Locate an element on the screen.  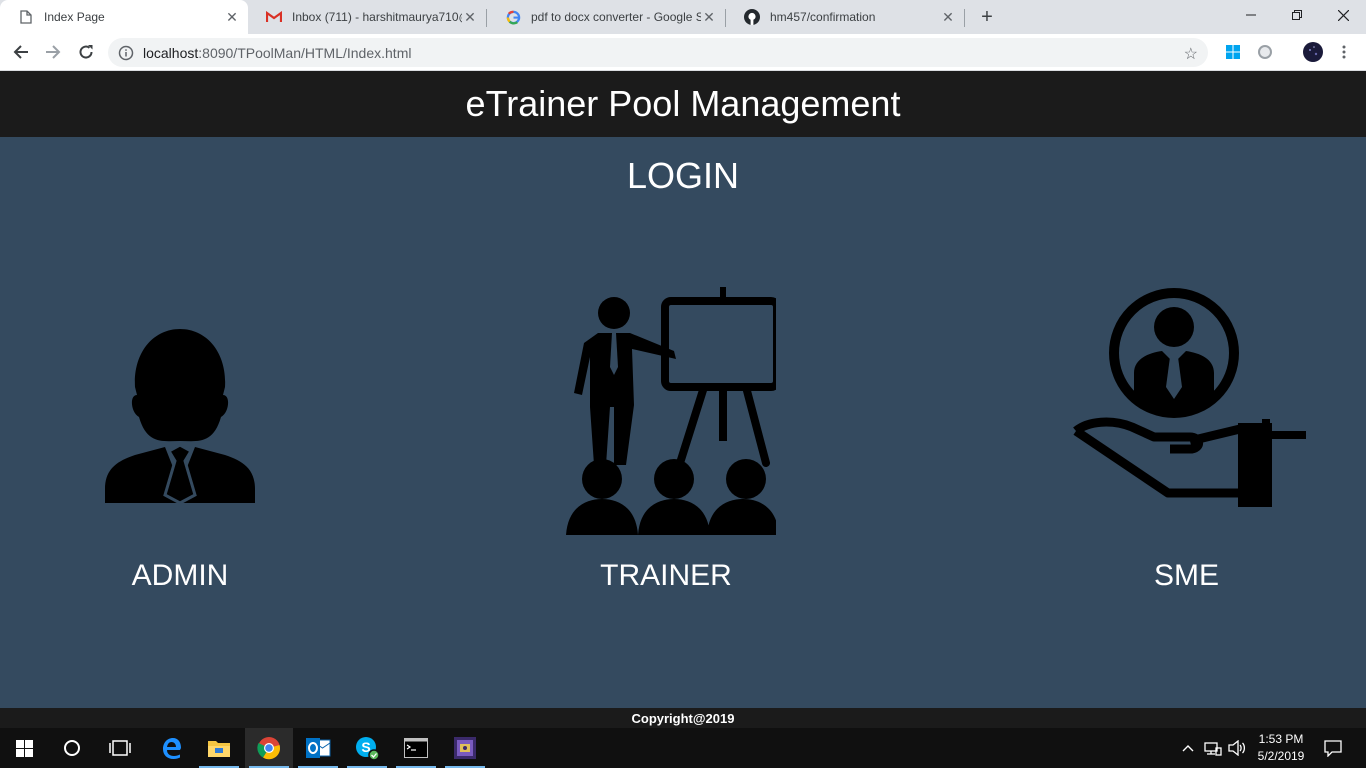
windows-extension-icon is located at coordinates (1233, 52).